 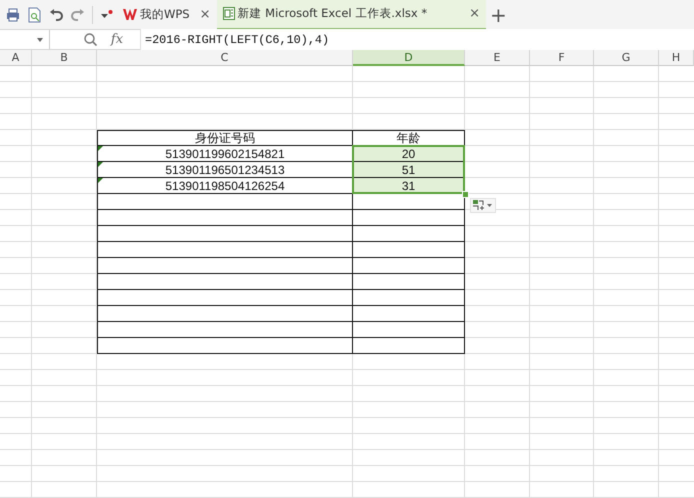 I want to click on print-icon, so click(x=13, y=15).